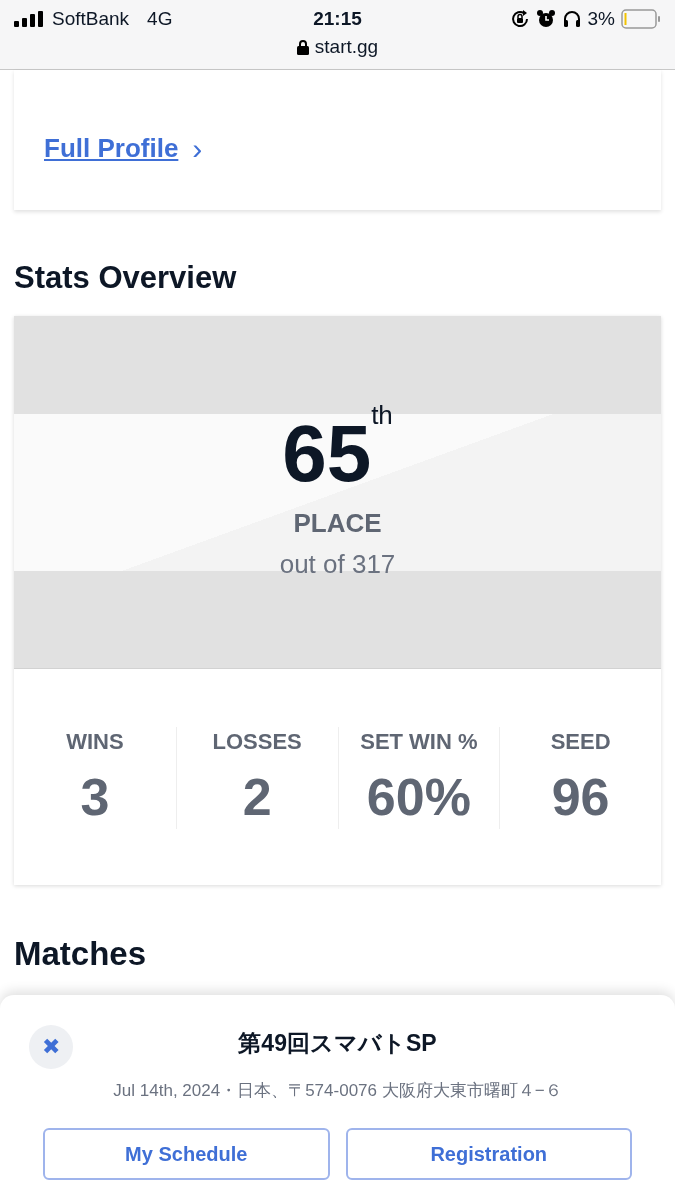 This screenshot has height=1200, width=675. I want to click on clock: 21:15, so click(337, 19).